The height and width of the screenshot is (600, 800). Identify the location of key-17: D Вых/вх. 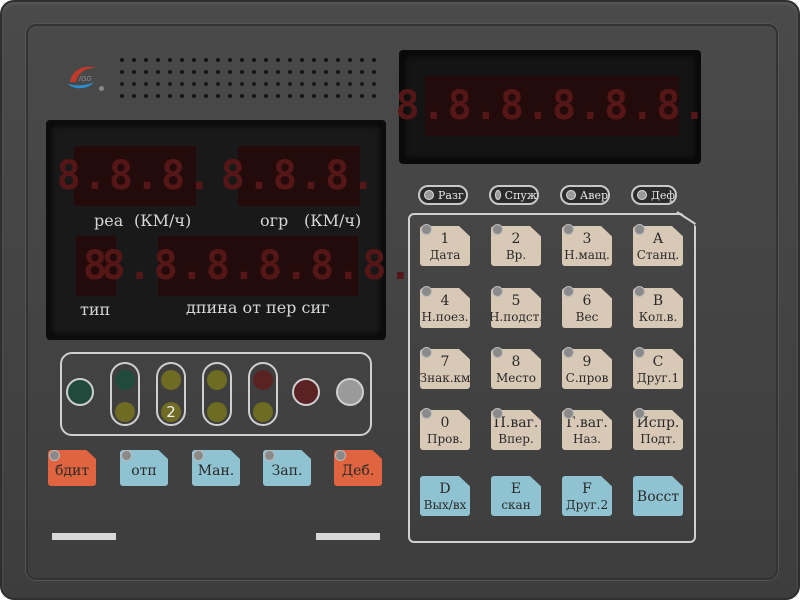
(445, 496).